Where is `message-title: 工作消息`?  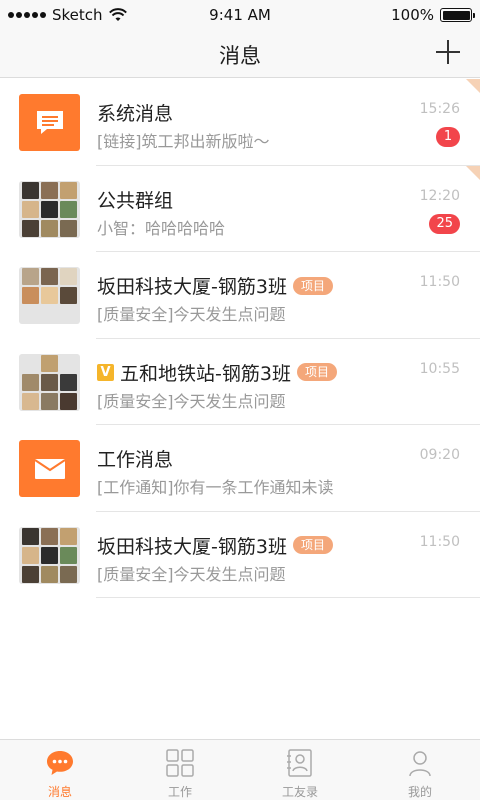
message-title: 工作消息 is located at coordinates (135, 460).